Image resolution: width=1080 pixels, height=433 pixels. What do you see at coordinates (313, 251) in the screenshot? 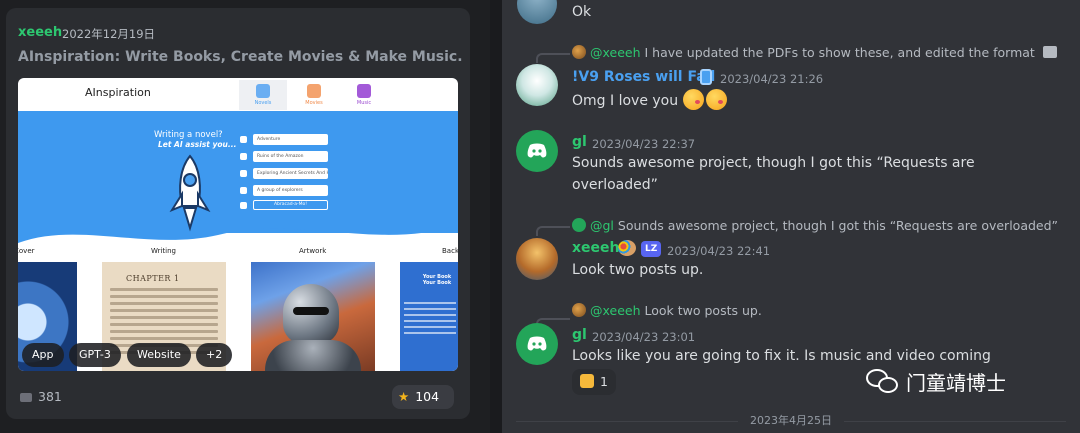
I see `preview-section-artwork: Artwork` at bounding box center [313, 251].